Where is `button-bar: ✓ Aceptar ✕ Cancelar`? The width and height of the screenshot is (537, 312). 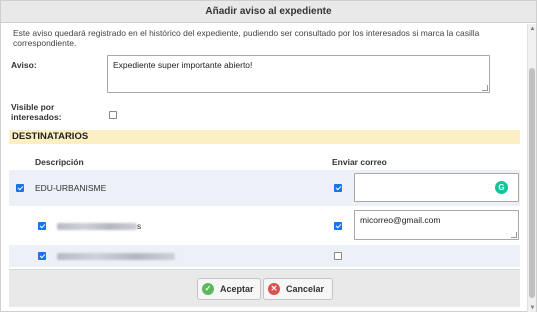 button-bar: ✓ Aceptar ✕ Cancelar is located at coordinates (264, 288).